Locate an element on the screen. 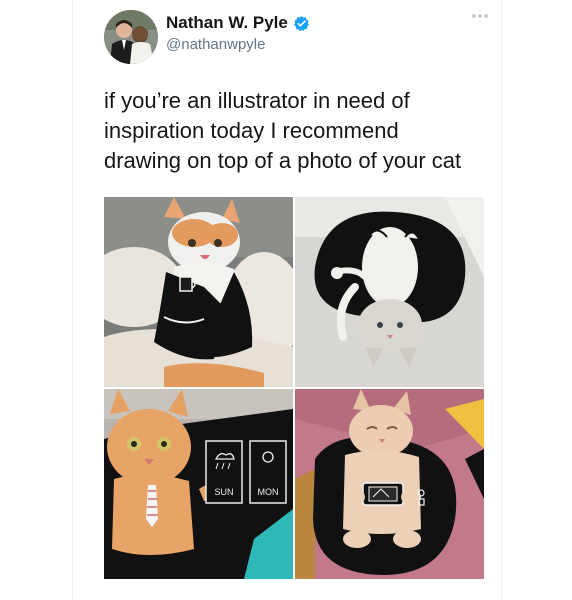 The image size is (572, 600). photo-top-left is located at coordinates (198, 292).